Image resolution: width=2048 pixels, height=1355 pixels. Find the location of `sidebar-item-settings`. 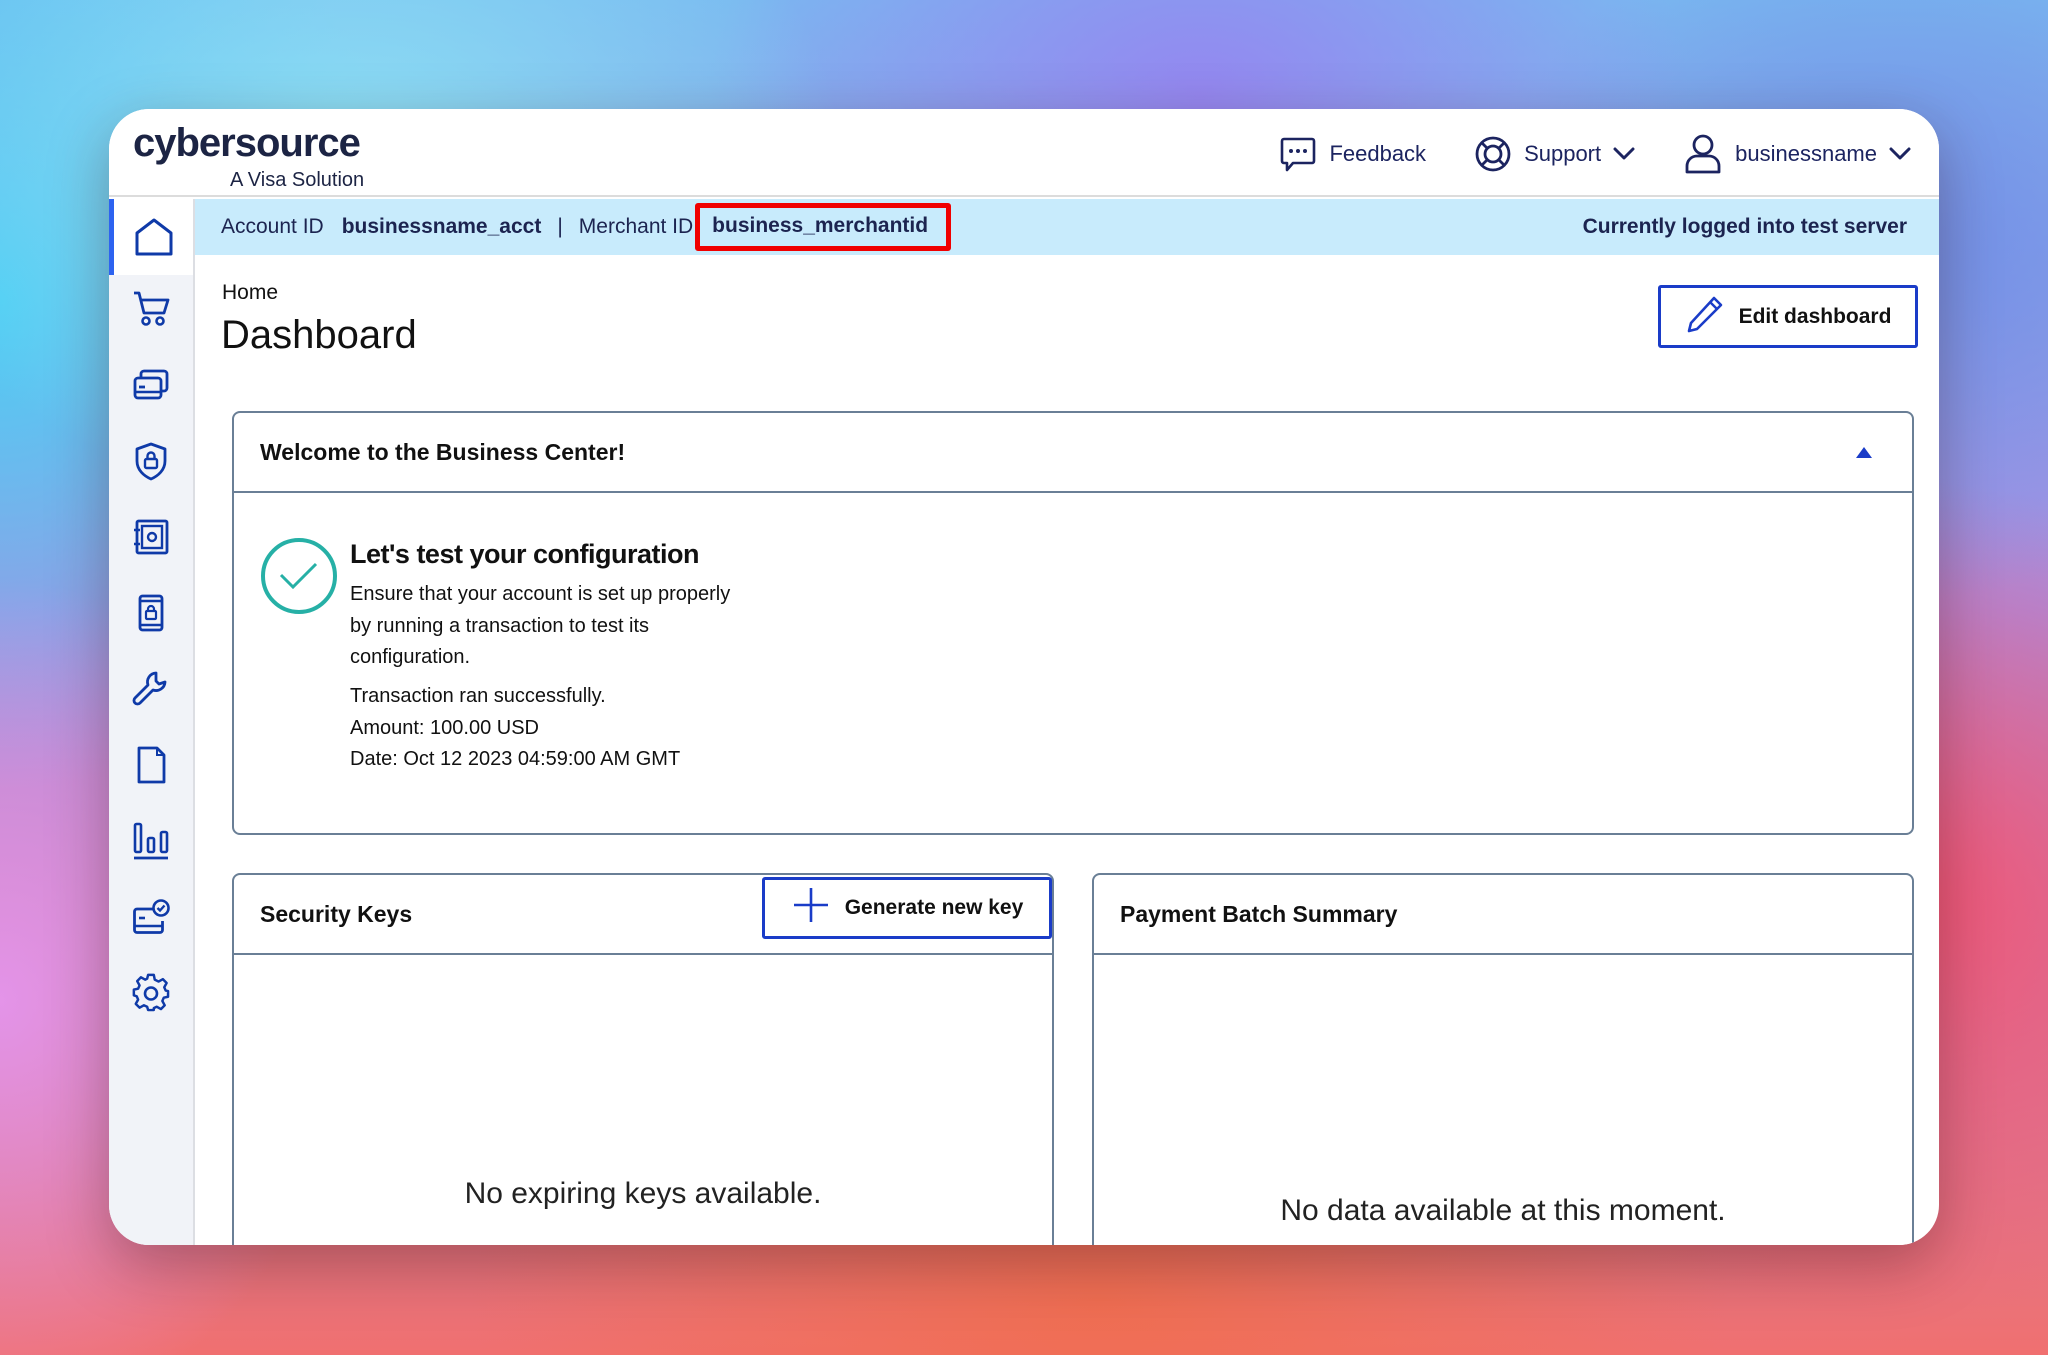

sidebar-item-settings is located at coordinates (151, 993).